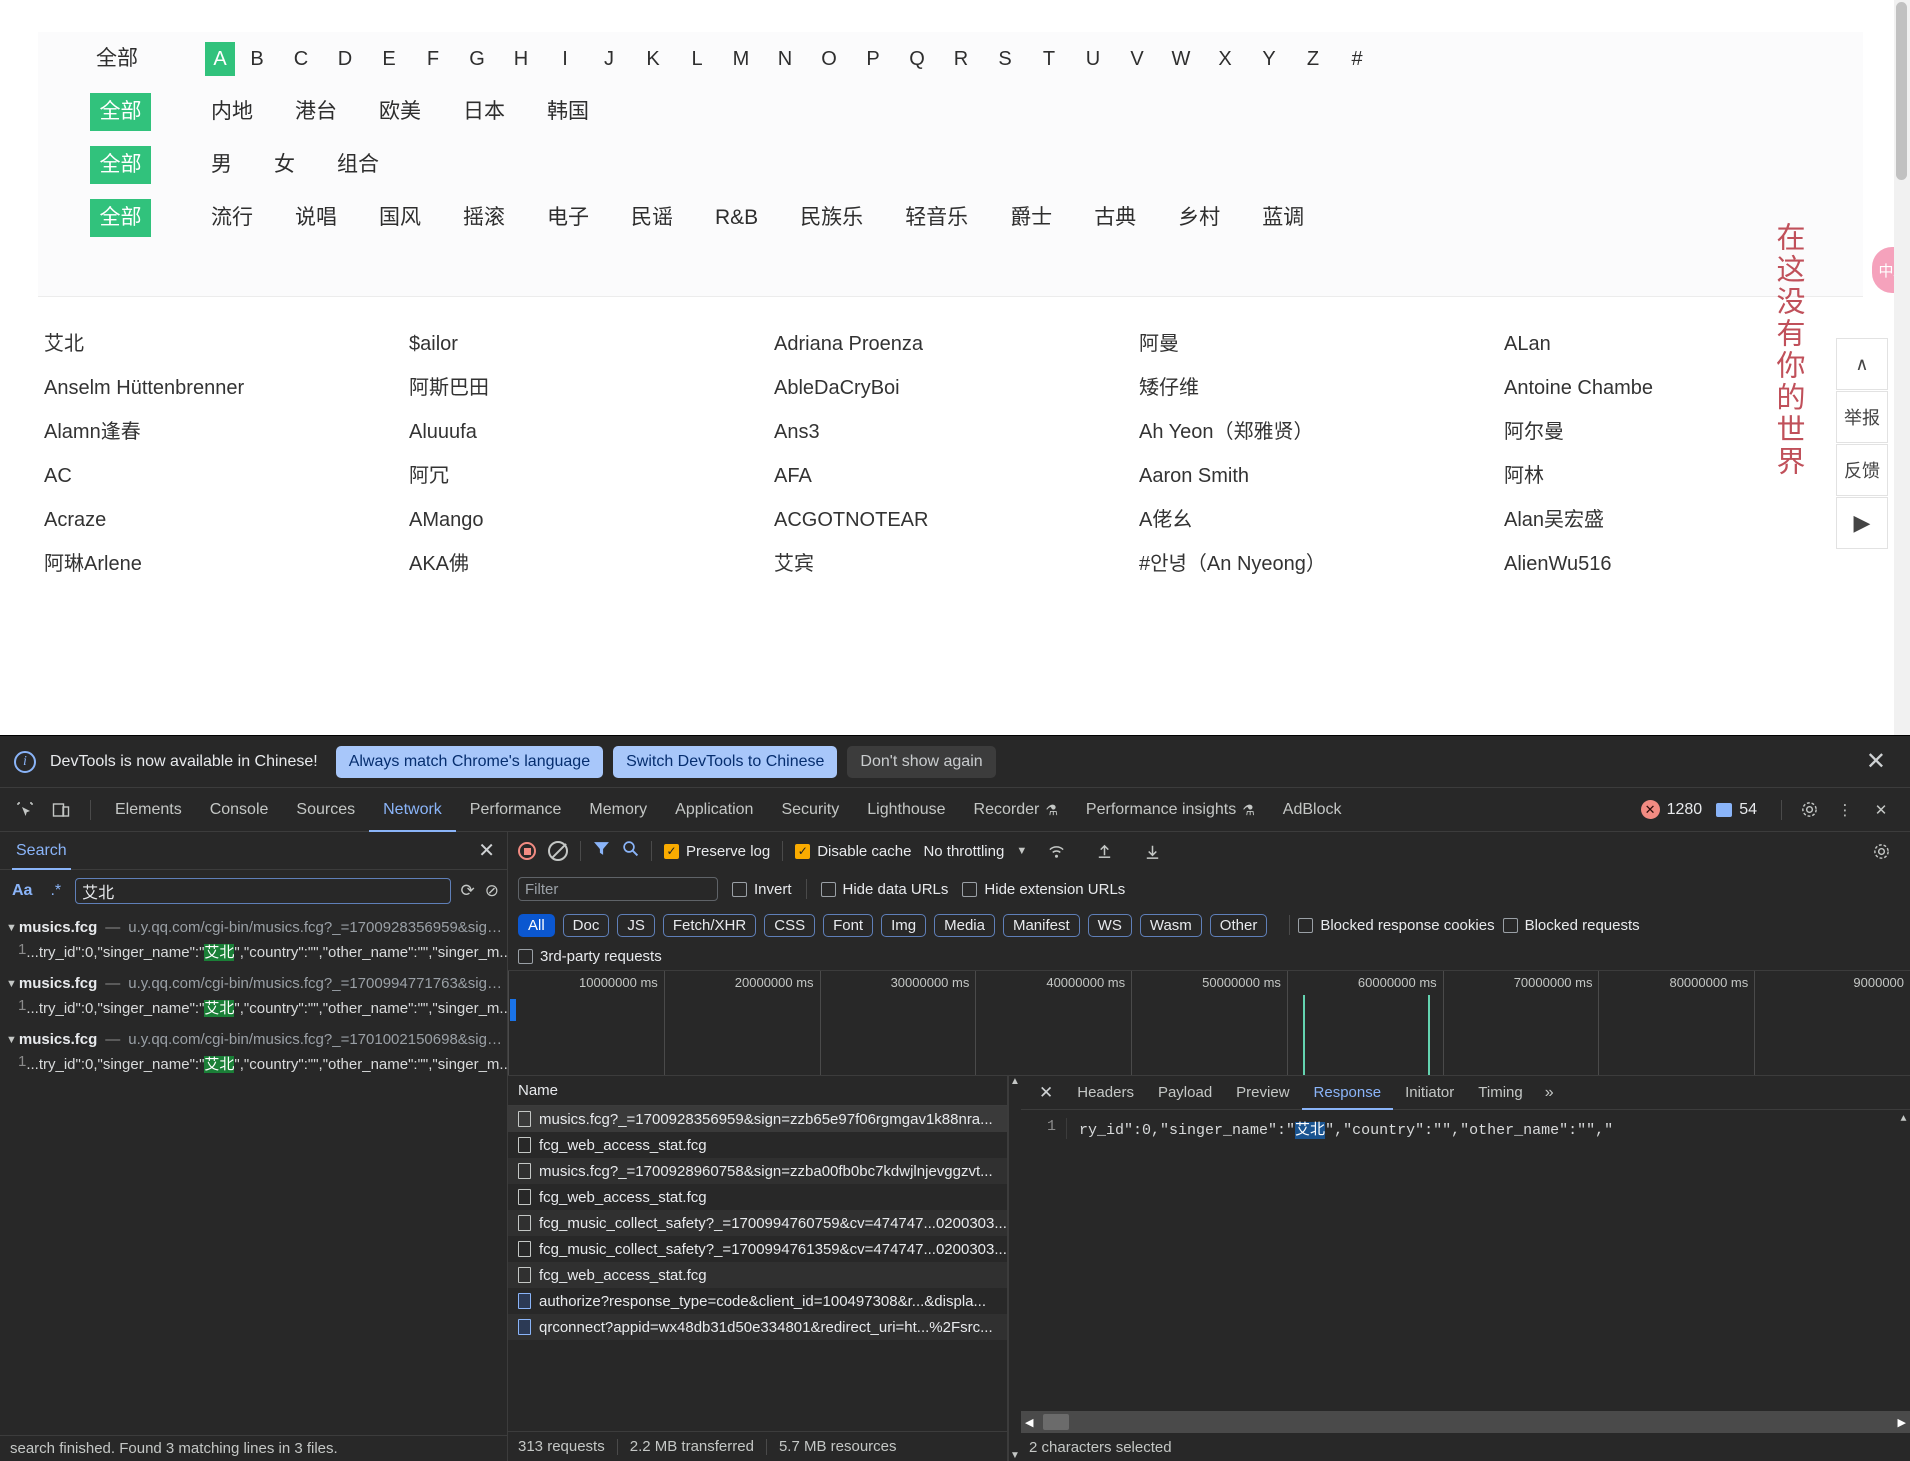  What do you see at coordinates (585, 476) in the screenshot?
I see `artist-link: 阿冗` at bounding box center [585, 476].